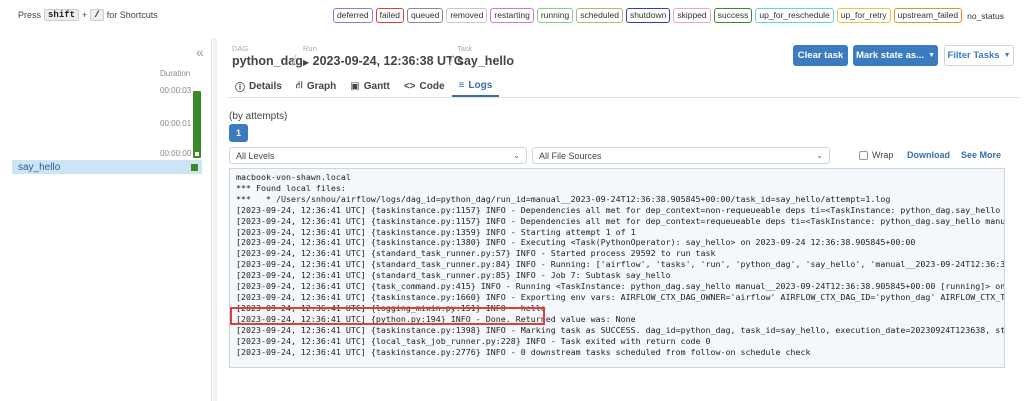 This screenshot has height=401, width=1024. What do you see at coordinates (240, 88) in the screenshot?
I see `details-icon: ⓘ` at bounding box center [240, 88].